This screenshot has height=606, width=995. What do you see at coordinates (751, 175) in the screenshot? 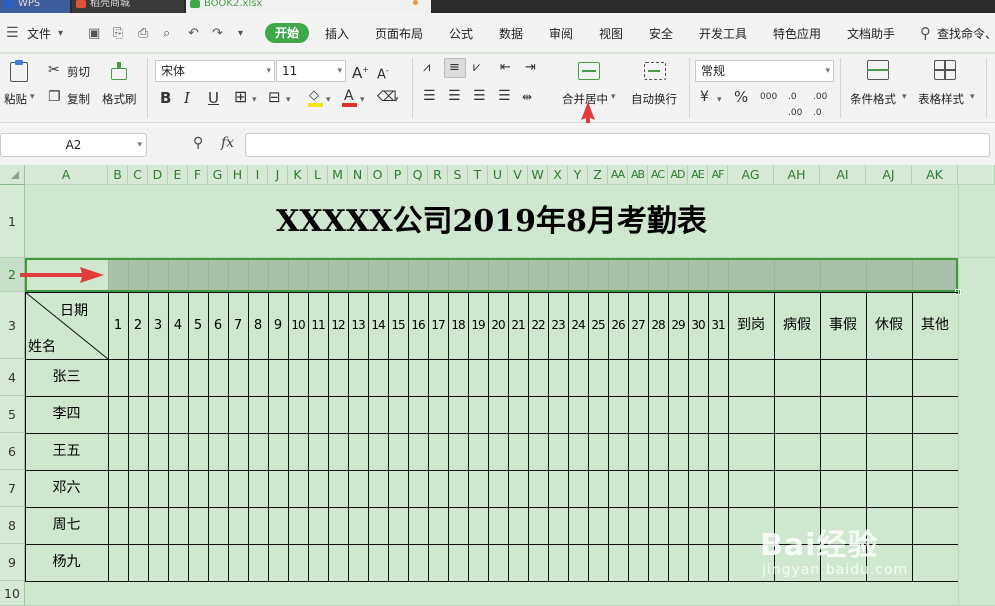
I see `column-header-ag: AG` at bounding box center [751, 175].